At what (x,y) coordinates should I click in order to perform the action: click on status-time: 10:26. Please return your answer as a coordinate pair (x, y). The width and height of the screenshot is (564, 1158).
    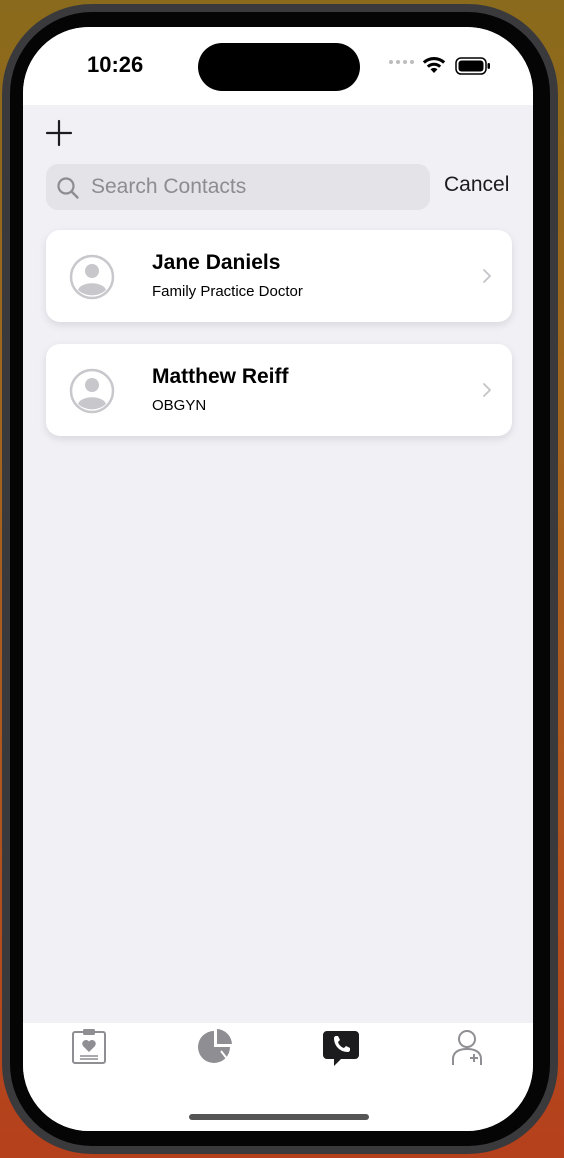
    Looking at the image, I should click on (115, 64).